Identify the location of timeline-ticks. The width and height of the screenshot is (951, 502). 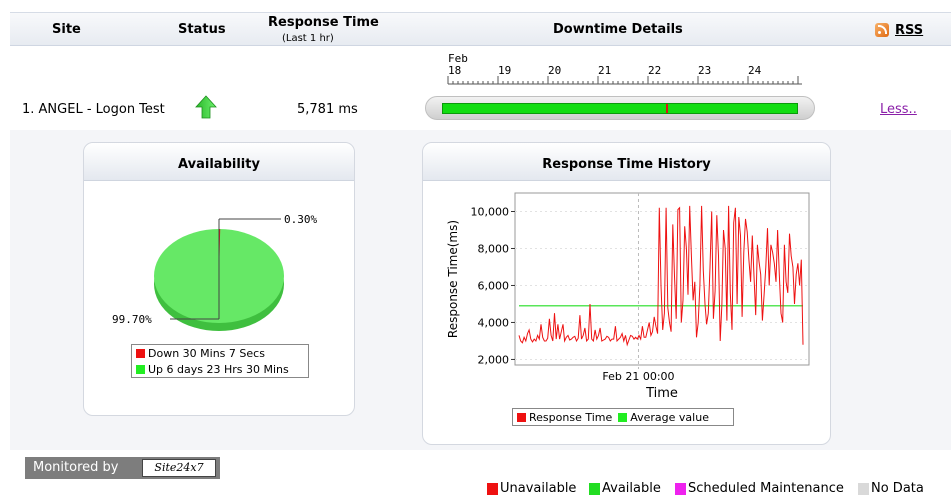
(624, 80).